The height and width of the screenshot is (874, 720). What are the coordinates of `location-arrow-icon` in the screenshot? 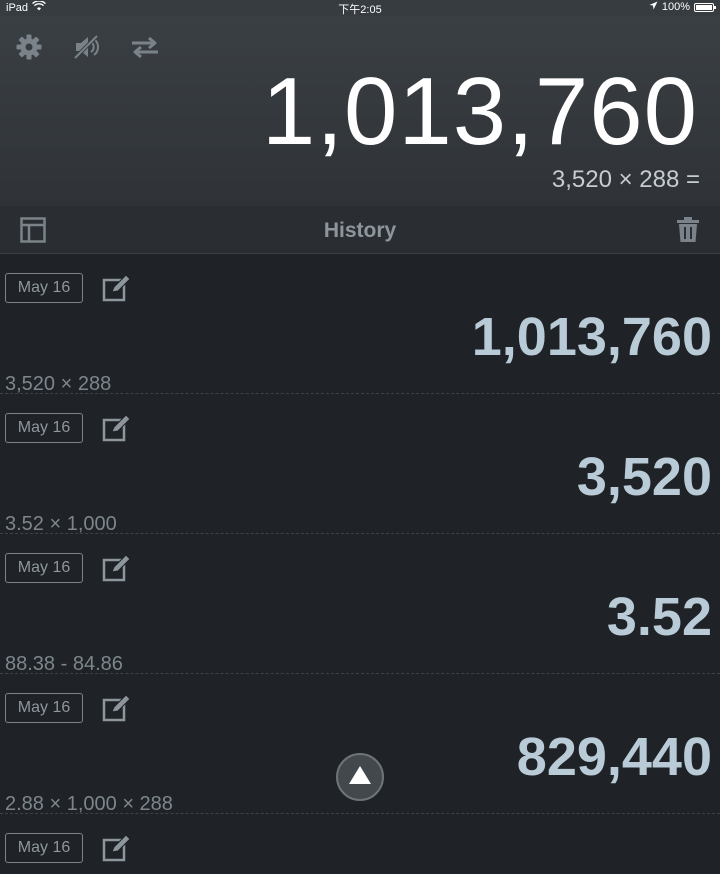 It's located at (653, 7).